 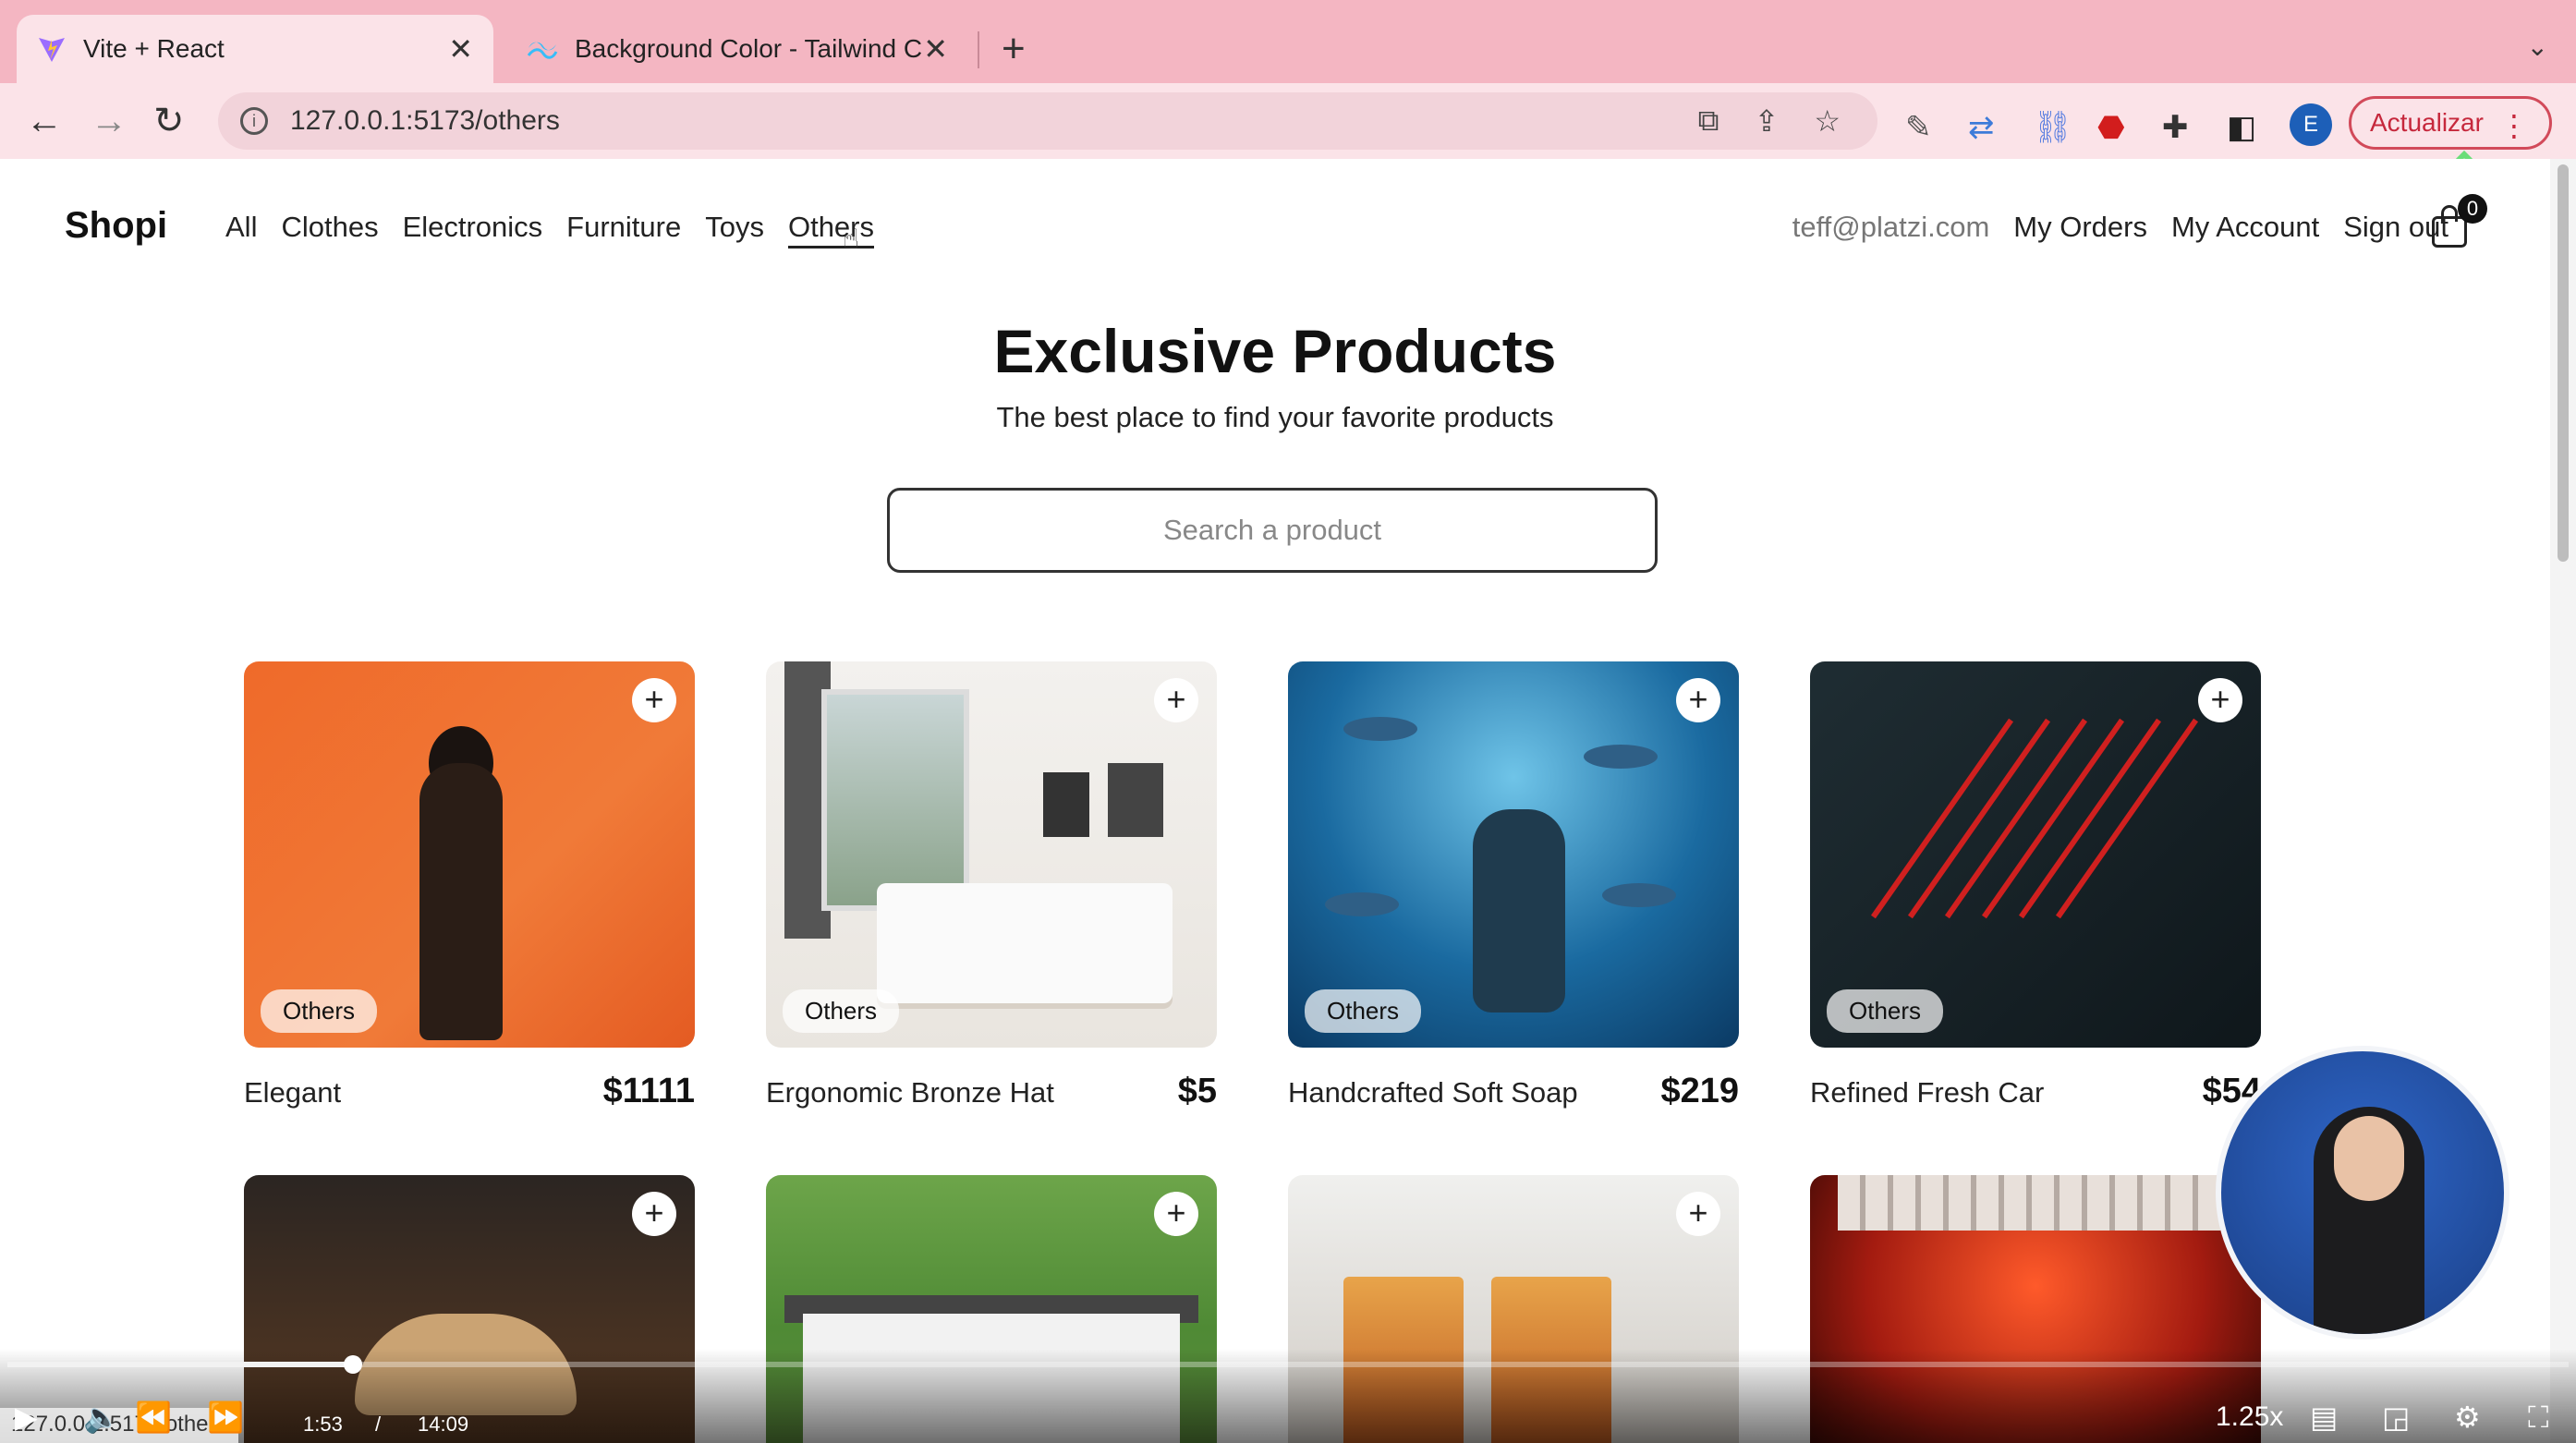 What do you see at coordinates (978, 50) in the screenshot?
I see `tab-separator` at bounding box center [978, 50].